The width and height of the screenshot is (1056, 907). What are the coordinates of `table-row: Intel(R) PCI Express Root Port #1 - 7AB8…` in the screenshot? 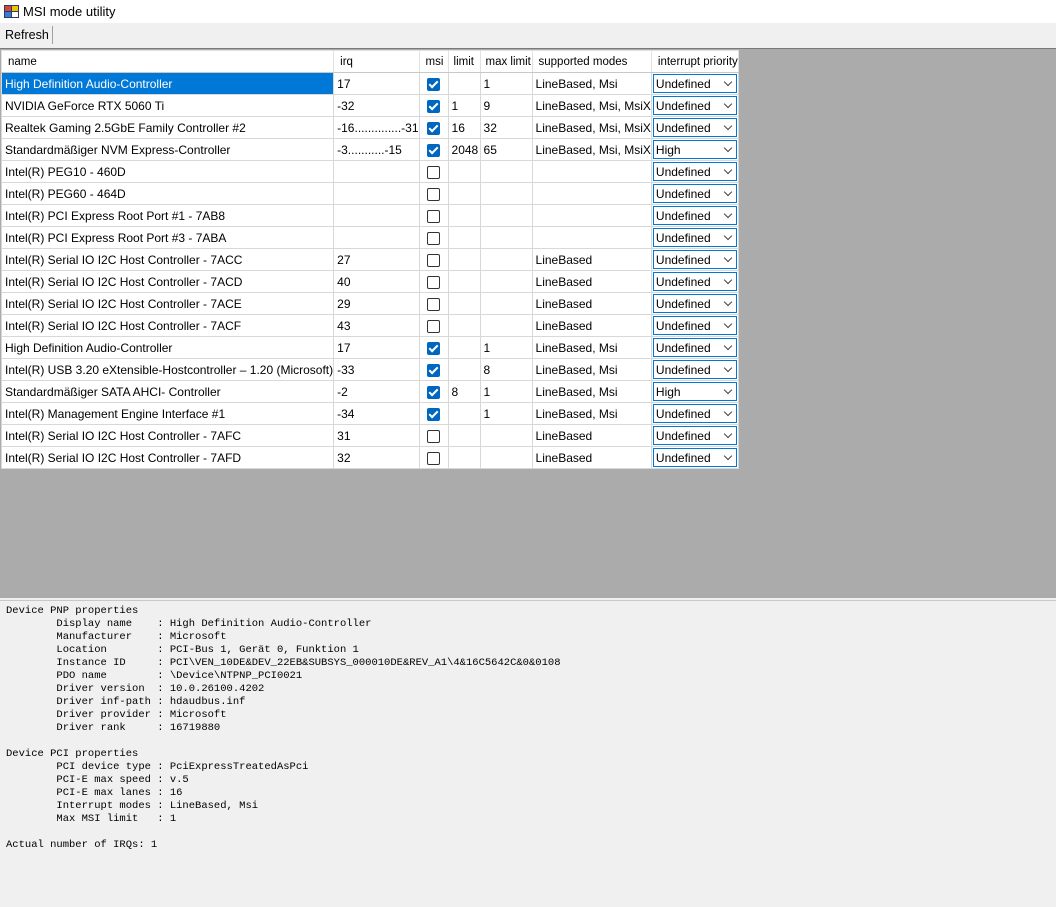 It's located at (369, 215).